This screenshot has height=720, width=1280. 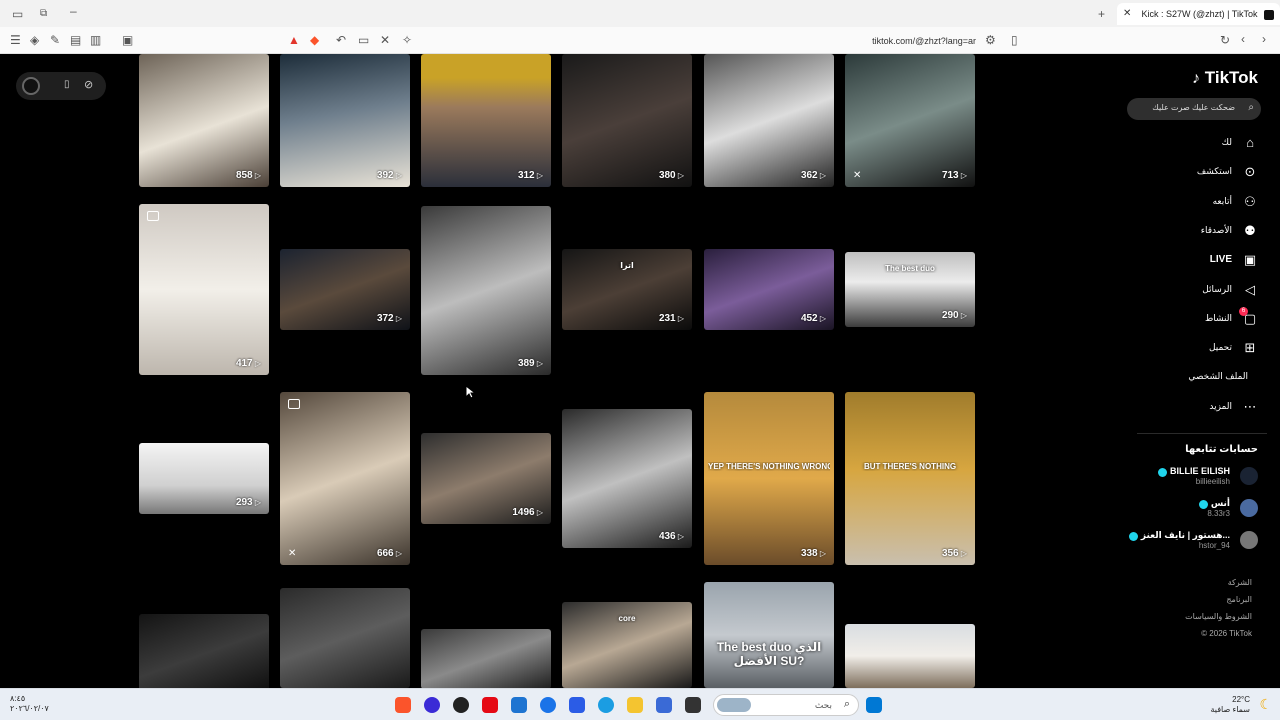 I want to click on nav-item: ⚇ أتابعه, so click(x=1193, y=203).